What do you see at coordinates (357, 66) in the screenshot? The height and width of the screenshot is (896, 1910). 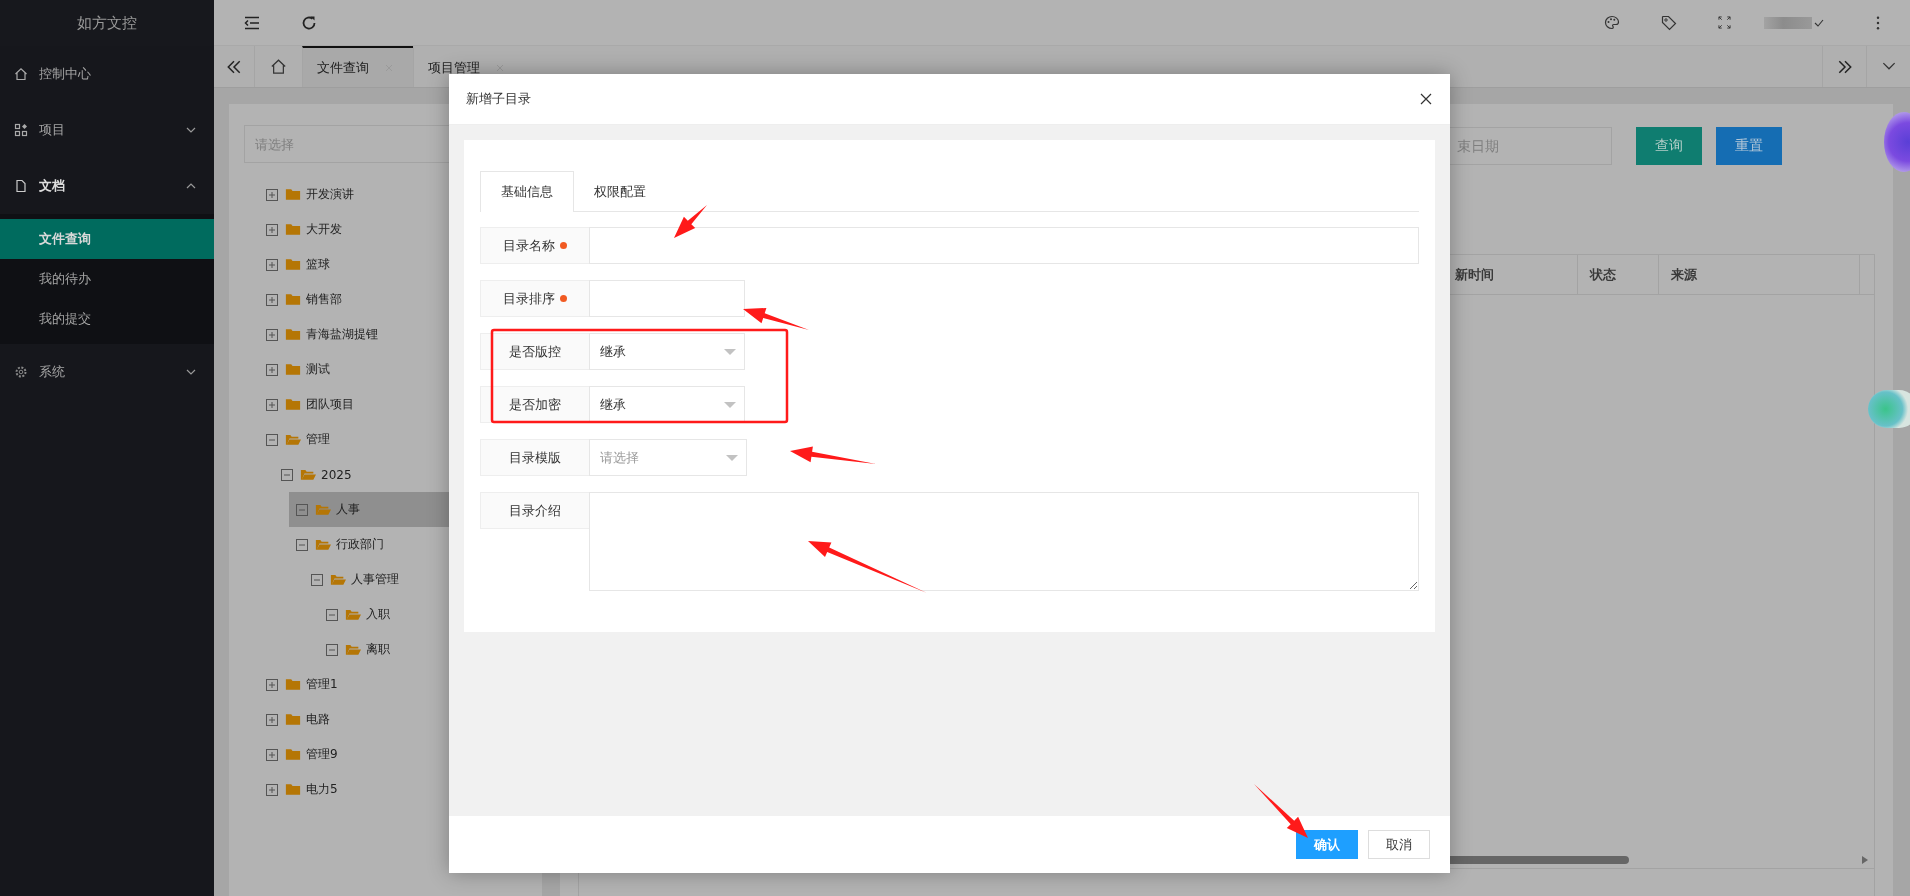 I see `page-tab: 文件查询` at bounding box center [357, 66].